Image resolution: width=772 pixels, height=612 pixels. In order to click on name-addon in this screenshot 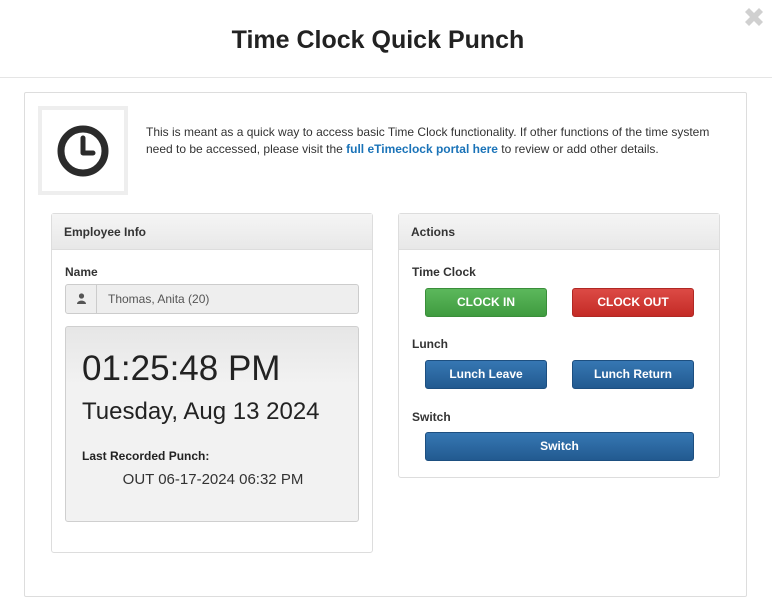, I will do `click(81, 299)`.